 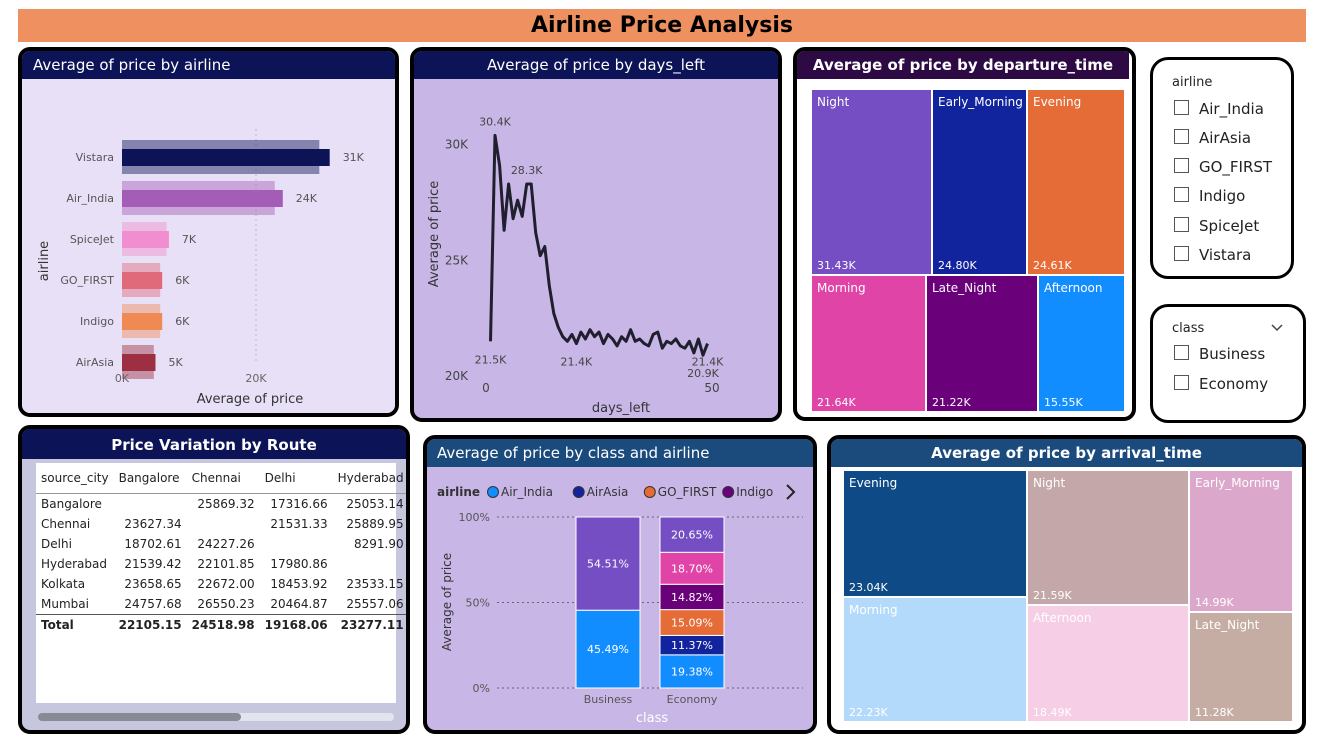 I want to click on data-label: 31K, so click(x=354, y=157).